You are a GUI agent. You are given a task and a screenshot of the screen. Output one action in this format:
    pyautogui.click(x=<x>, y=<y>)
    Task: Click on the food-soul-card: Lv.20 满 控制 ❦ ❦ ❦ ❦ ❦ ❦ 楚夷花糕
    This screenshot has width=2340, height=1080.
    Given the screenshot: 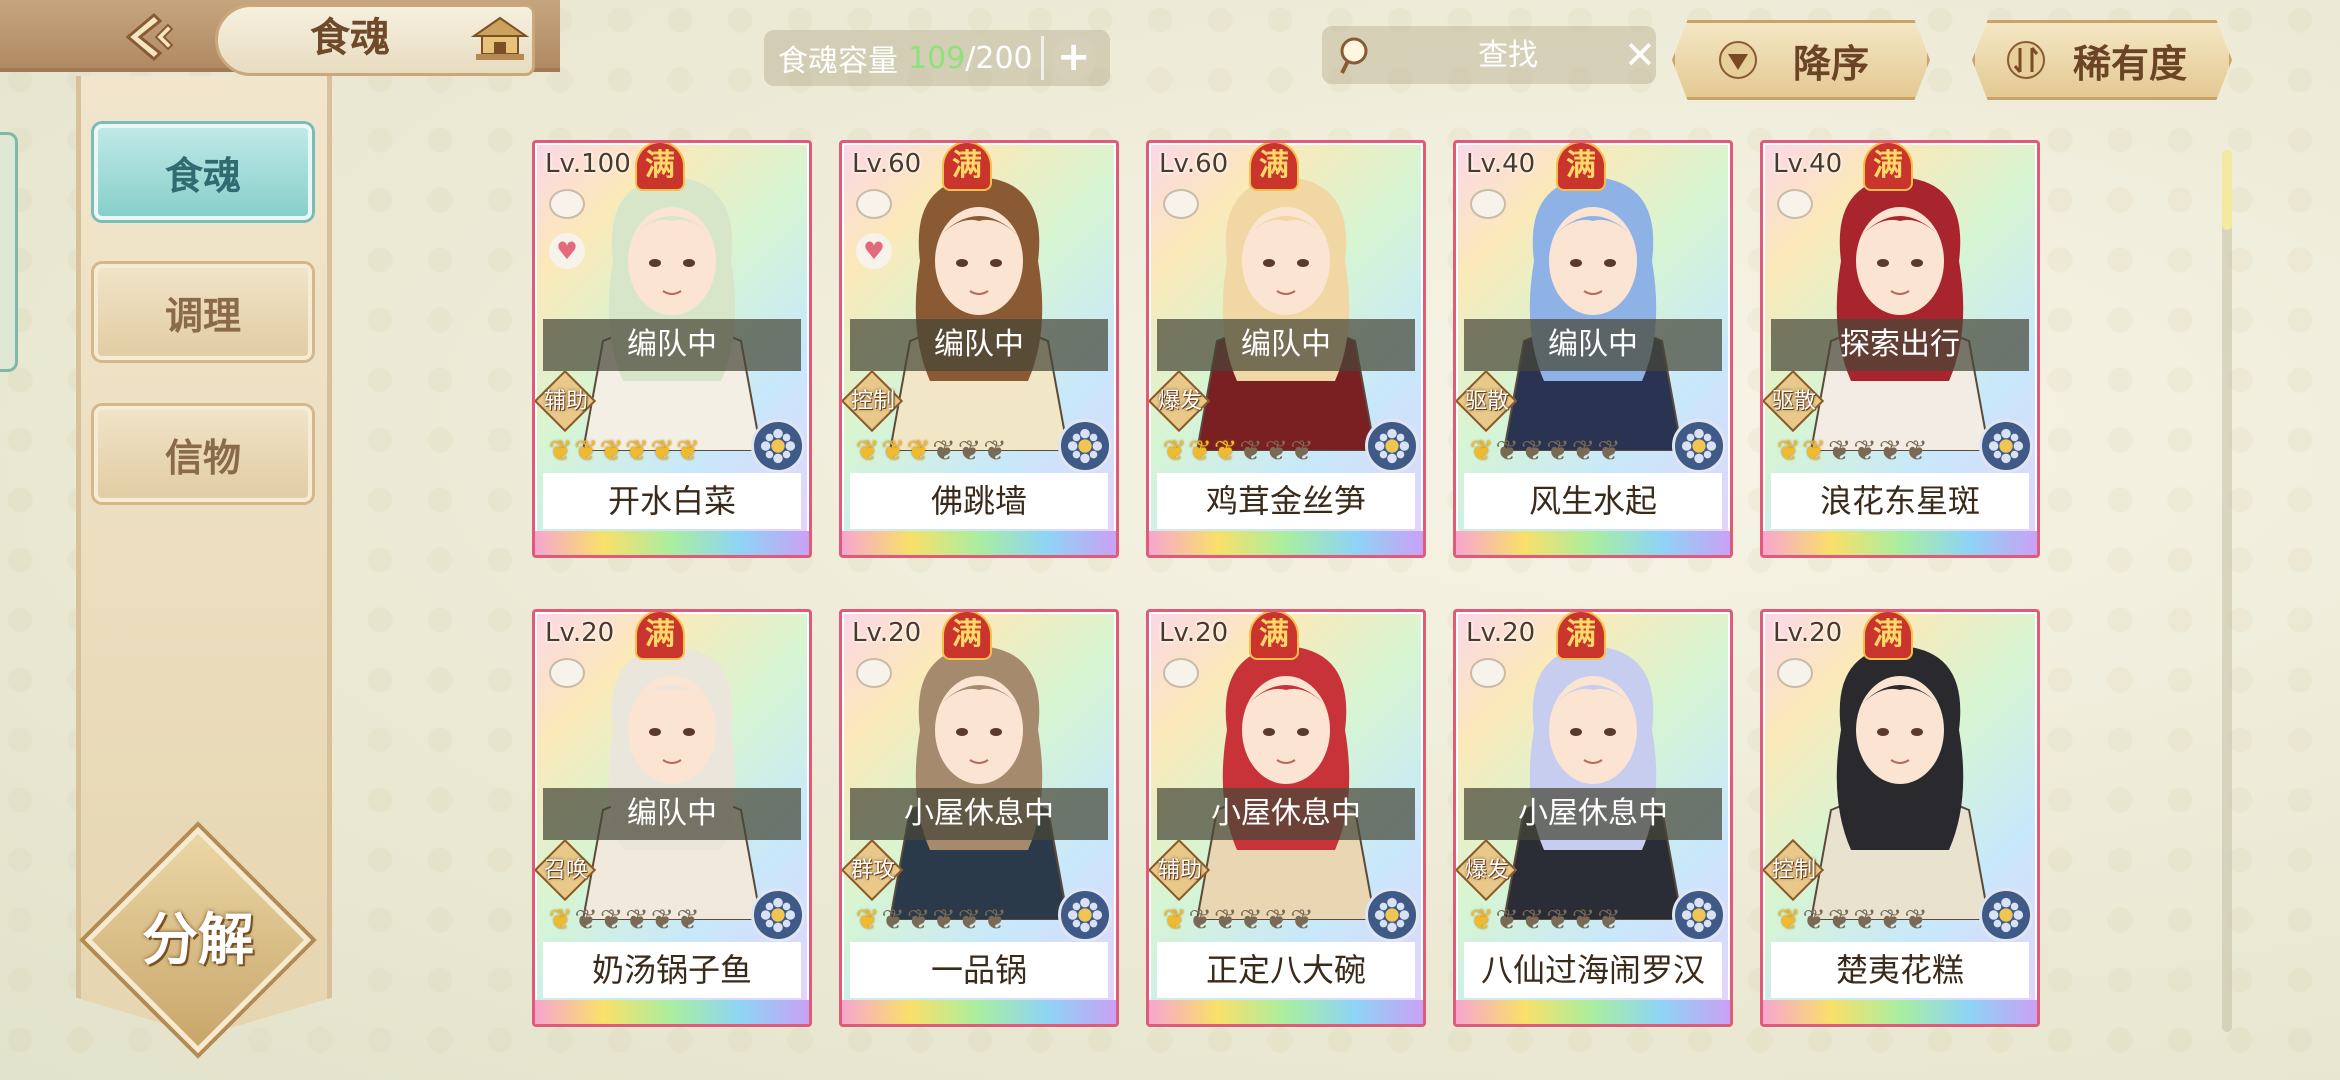 What is the action you would take?
    pyautogui.click(x=1900, y=818)
    